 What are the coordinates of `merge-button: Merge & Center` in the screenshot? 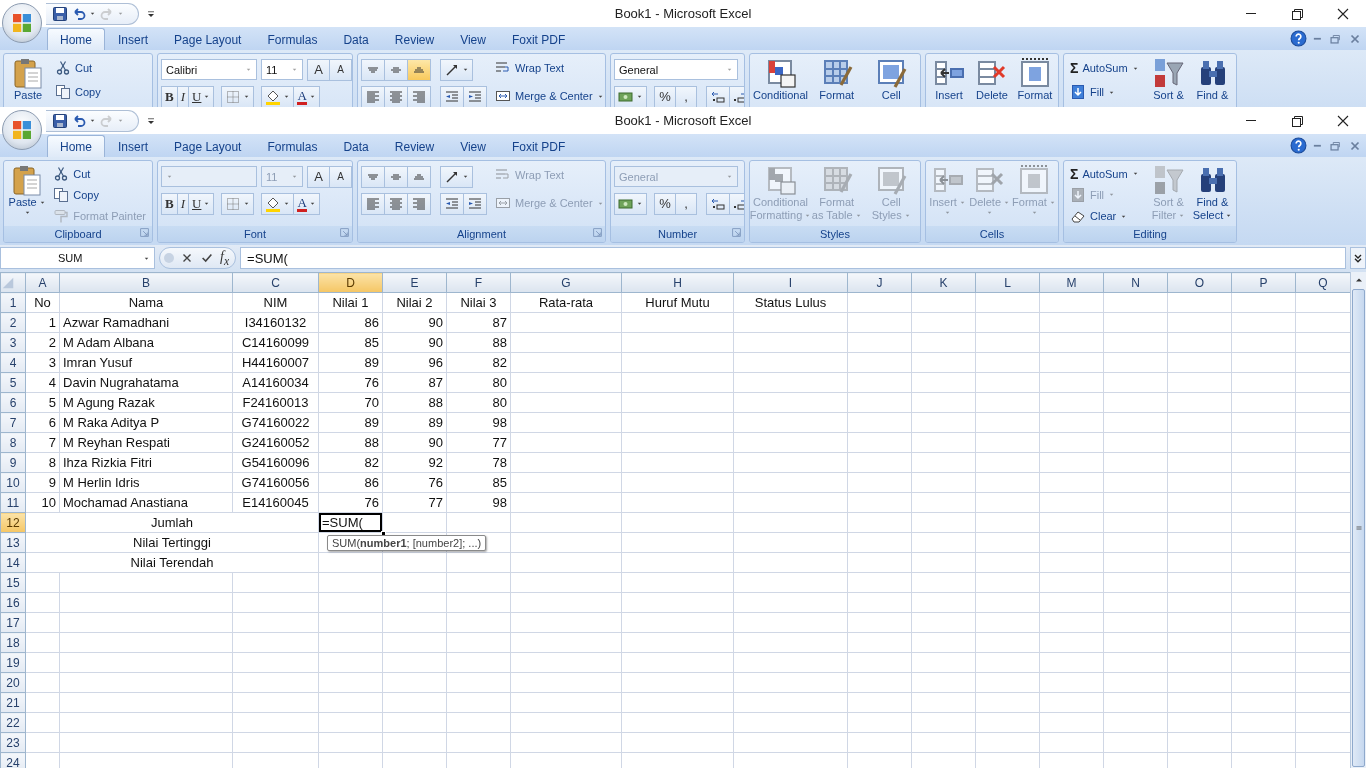 It's located at (548, 96).